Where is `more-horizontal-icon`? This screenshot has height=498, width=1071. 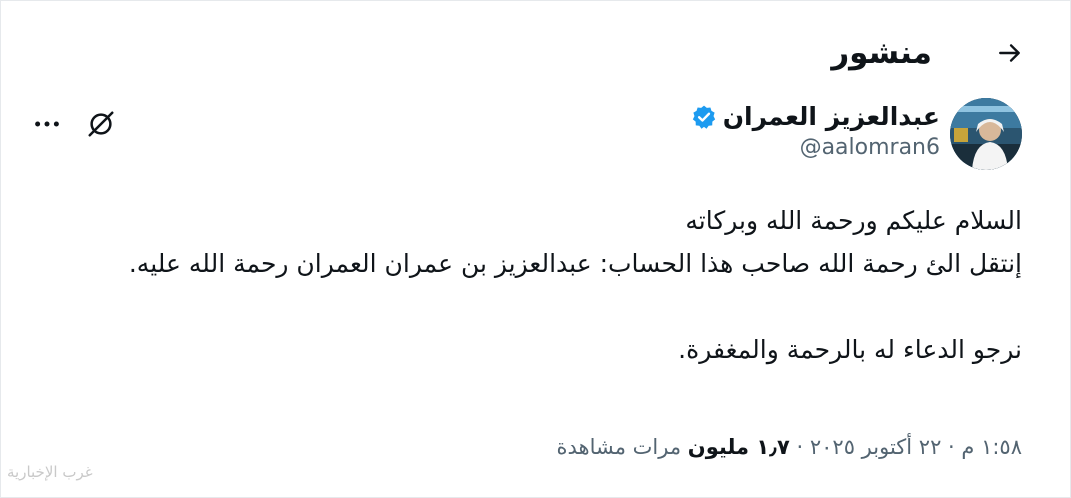 more-horizontal-icon is located at coordinates (47, 124).